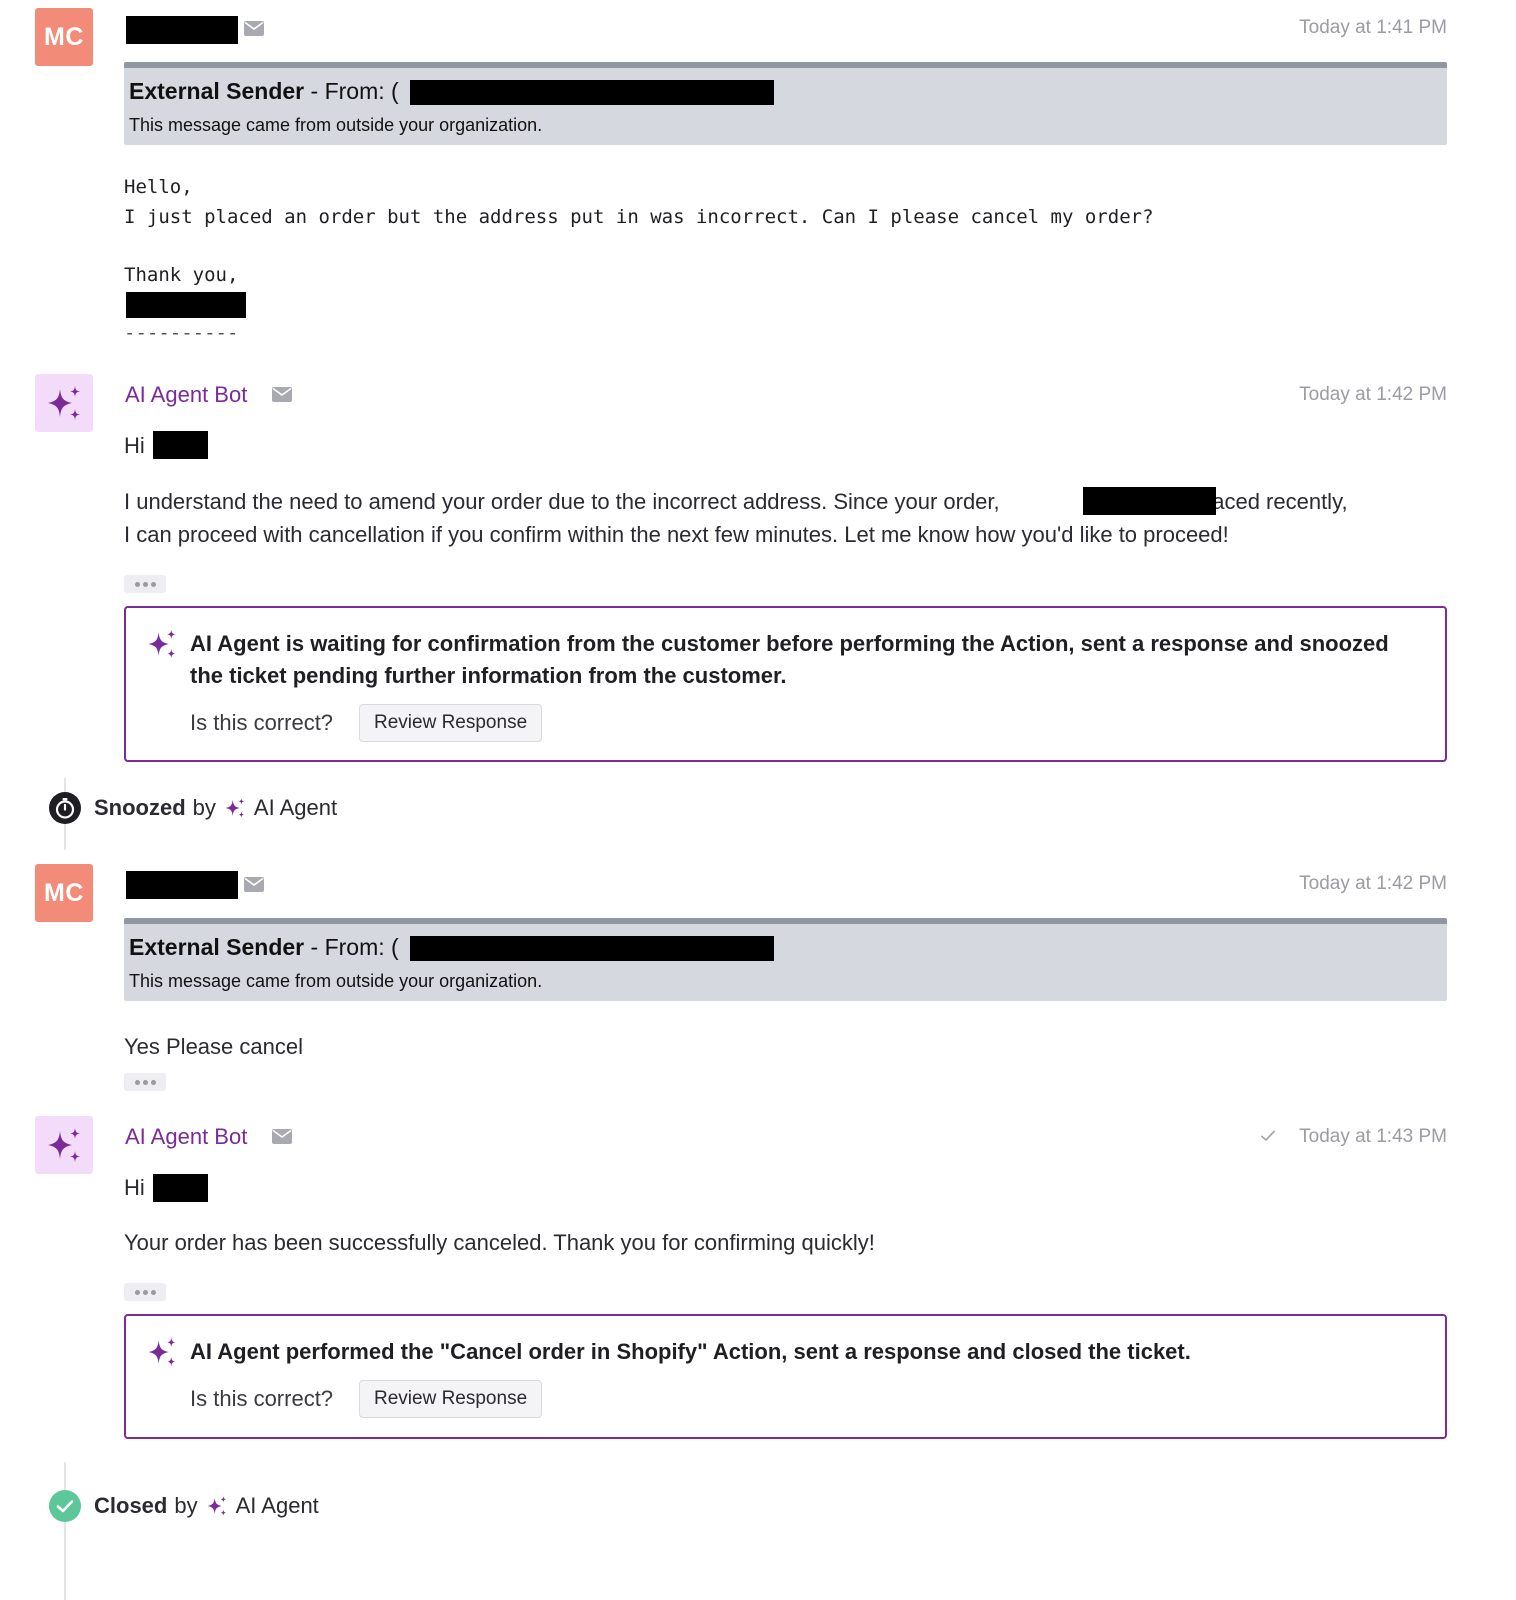 This screenshot has width=1516, height=1600. What do you see at coordinates (131, 1505) in the screenshot?
I see `event-status: Closed` at bounding box center [131, 1505].